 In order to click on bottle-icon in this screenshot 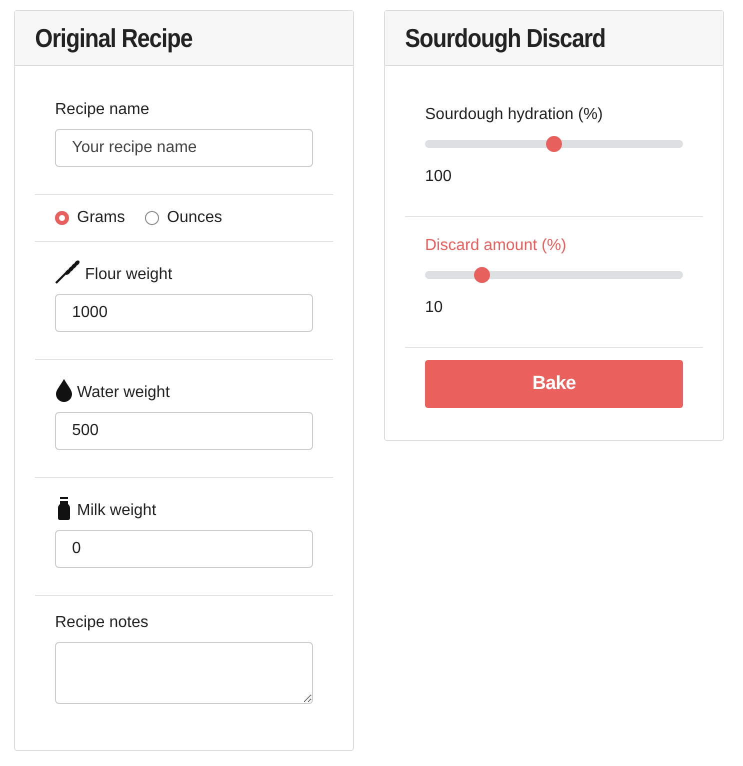, I will do `click(64, 508)`.